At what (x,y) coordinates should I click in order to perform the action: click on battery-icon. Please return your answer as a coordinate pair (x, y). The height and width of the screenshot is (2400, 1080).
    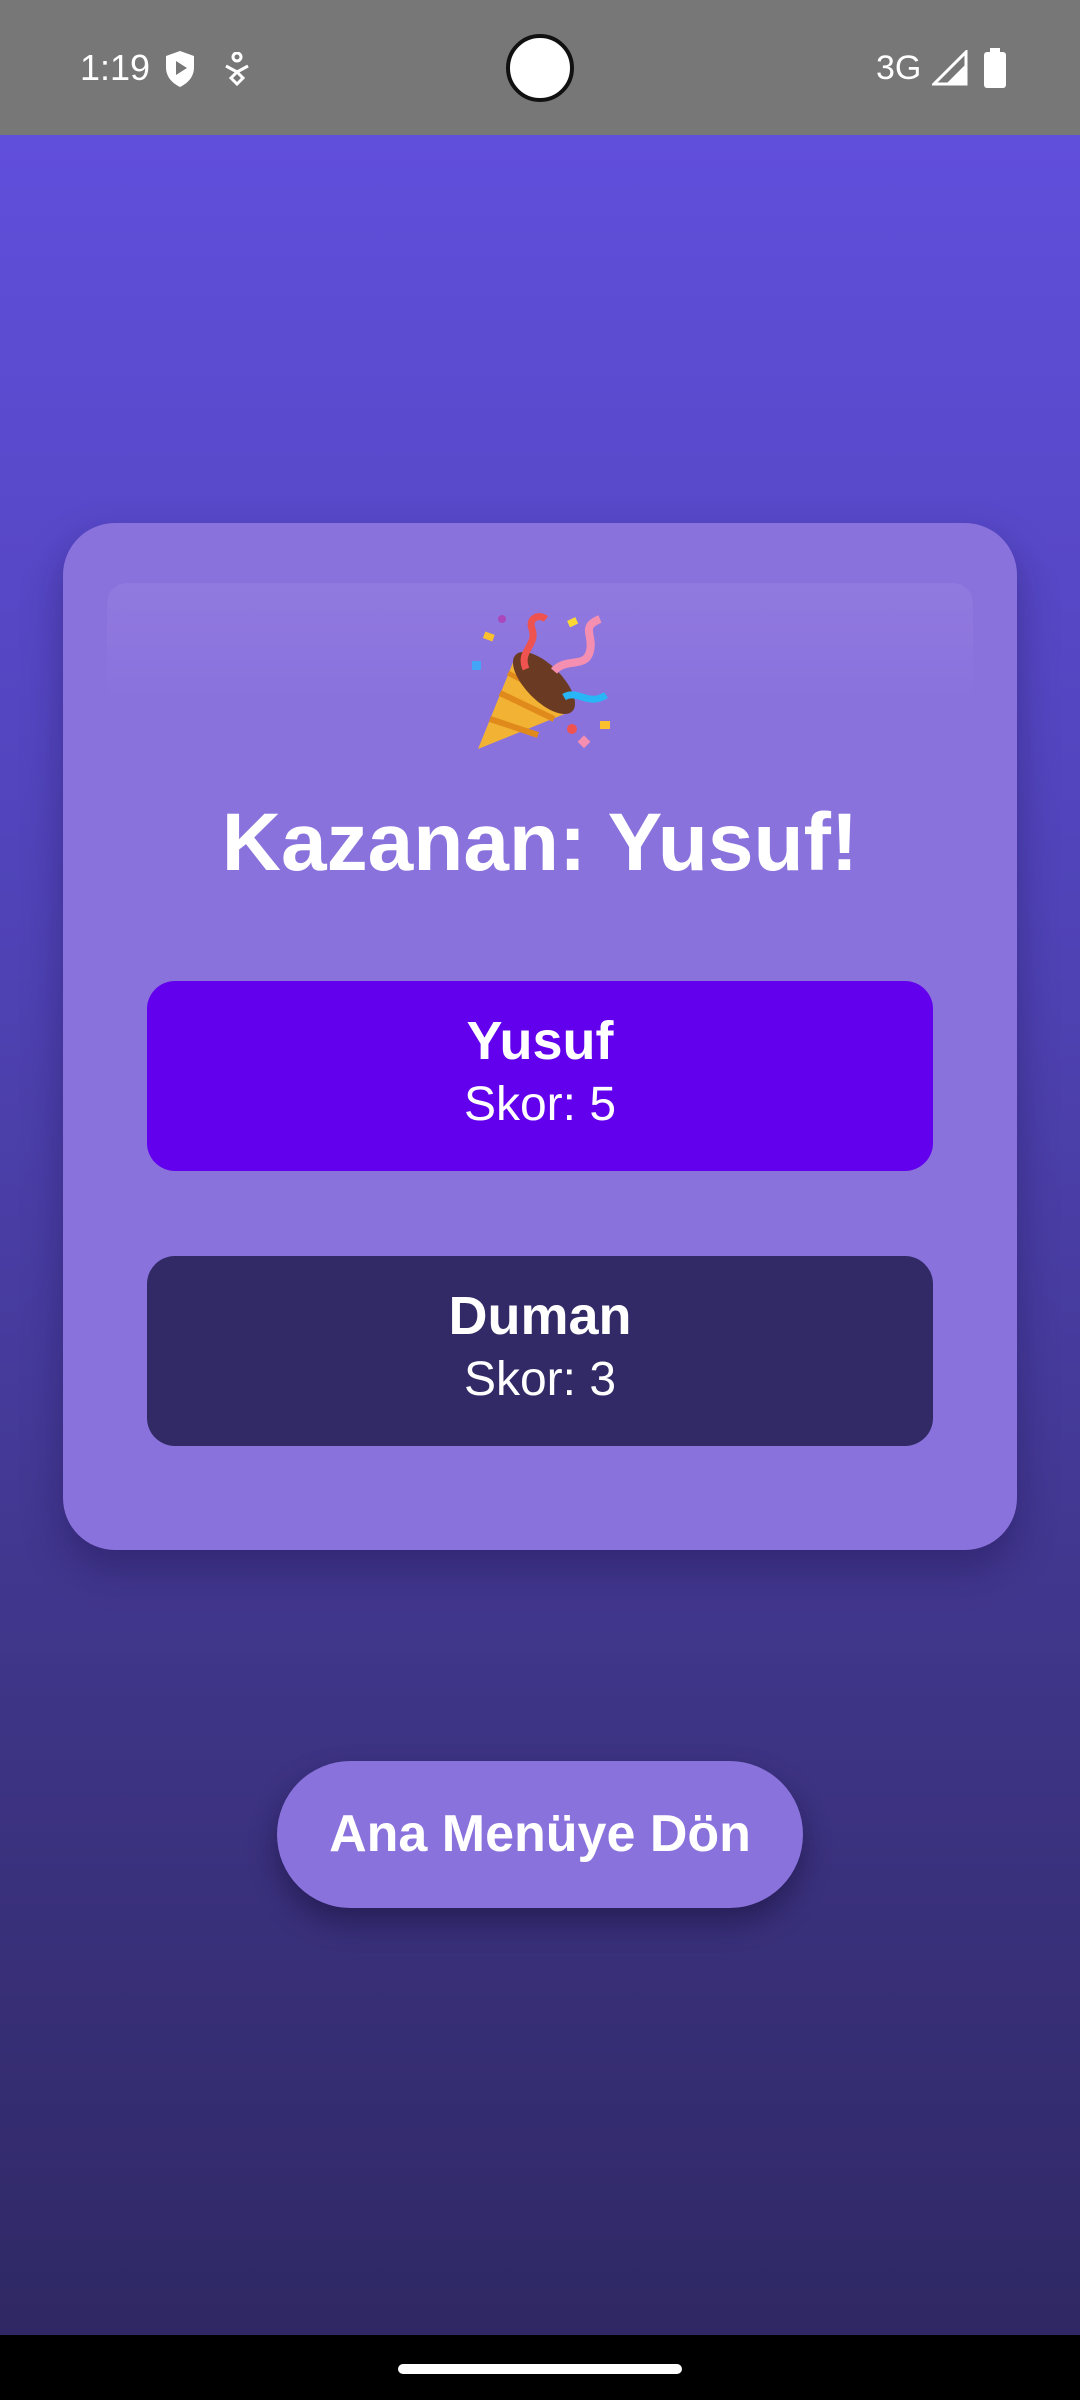
    Looking at the image, I should click on (995, 68).